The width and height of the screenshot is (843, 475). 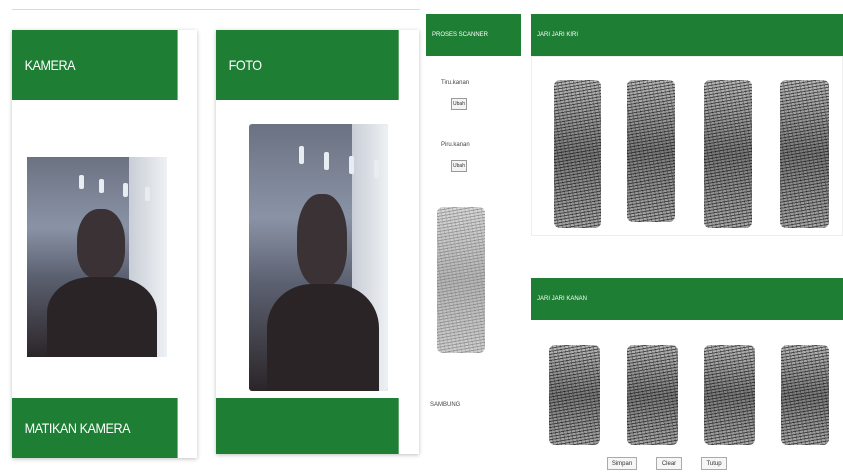 What do you see at coordinates (574, 395) in the screenshot?
I see `right-finger-1-print` at bounding box center [574, 395].